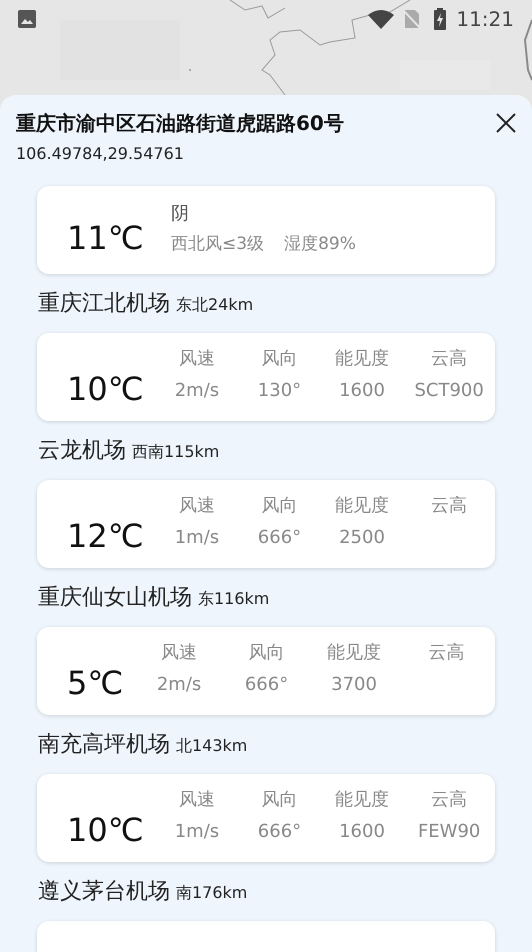 The width and height of the screenshot is (532, 952). I want to click on field-value: FEW90, so click(449, 832).